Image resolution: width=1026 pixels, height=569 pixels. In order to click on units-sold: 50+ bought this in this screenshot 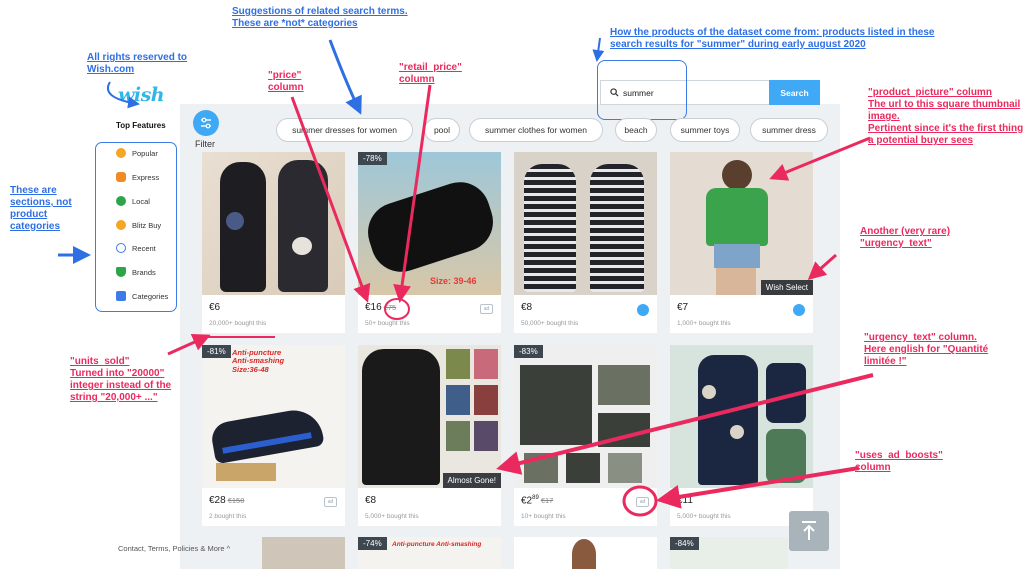, I will do `click(387, 323)`.